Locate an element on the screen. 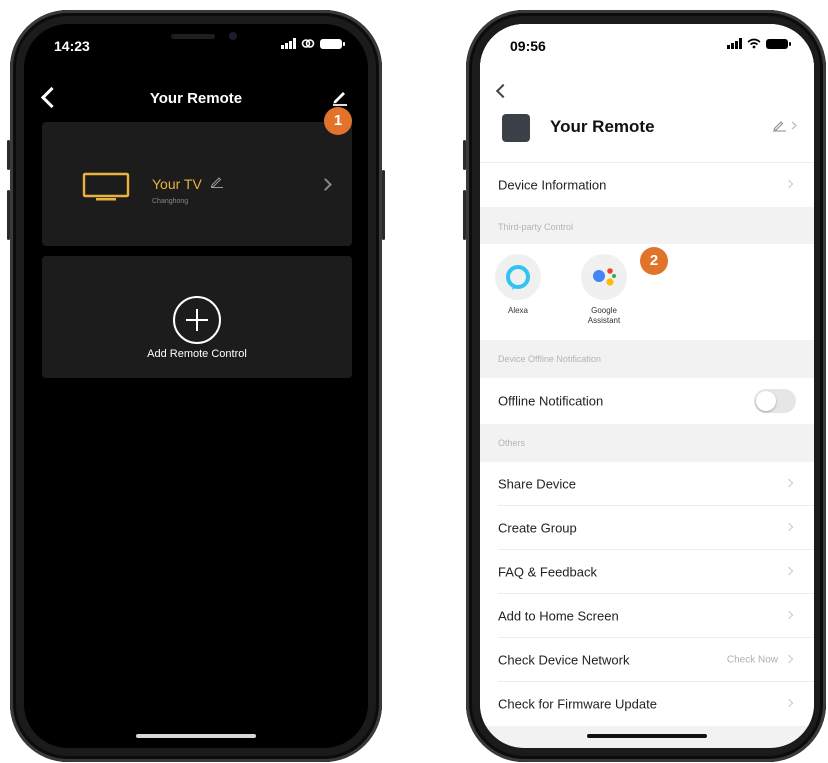 The width and height of the screenshot is (828, 763). firmware-update-row: Check for Firmware Update is located at coordinates (647, 704).